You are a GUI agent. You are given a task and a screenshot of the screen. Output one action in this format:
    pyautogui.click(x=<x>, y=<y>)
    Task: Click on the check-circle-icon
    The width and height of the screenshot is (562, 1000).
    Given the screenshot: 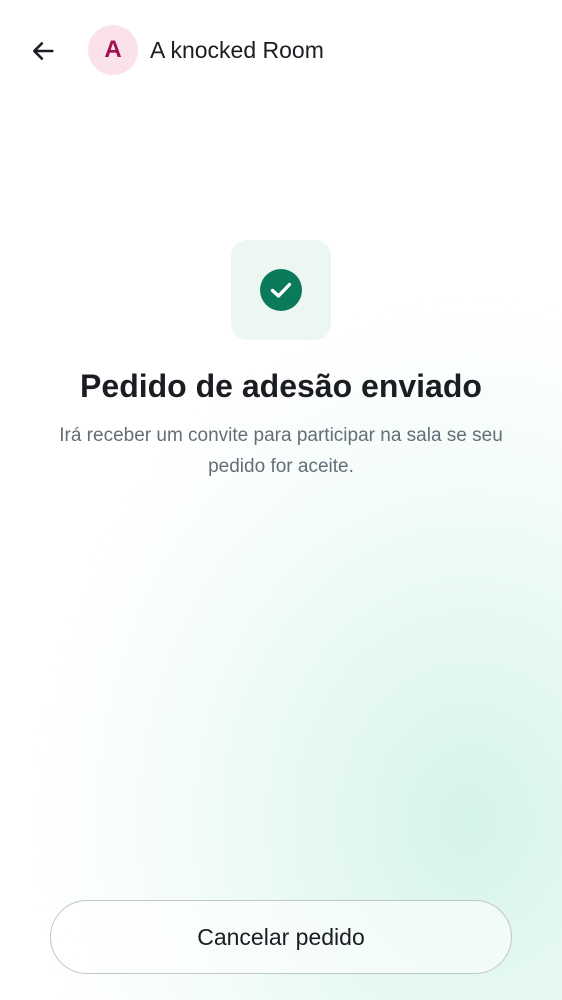 What is the action you would take?
    pyautogui.click(x=281, y=290)
    